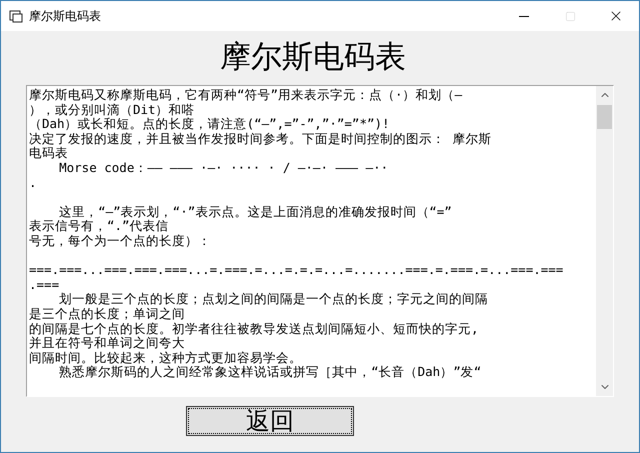 The height and width of the screenshot is (453, 640). I want to click on text-line: 这里，“—”表示划，“·”表示点。这是上面消息的准确发报时间（“=”, so click(255, 212).